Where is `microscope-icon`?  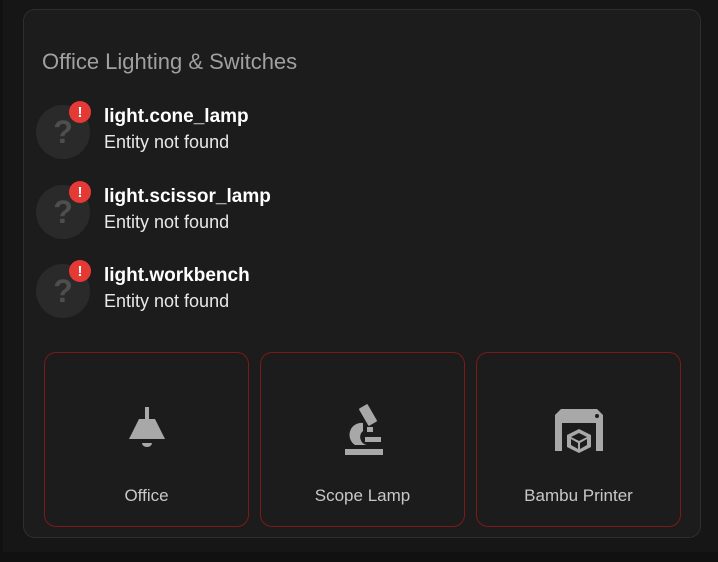
microscope-icon is located at coordinates (363, 429).